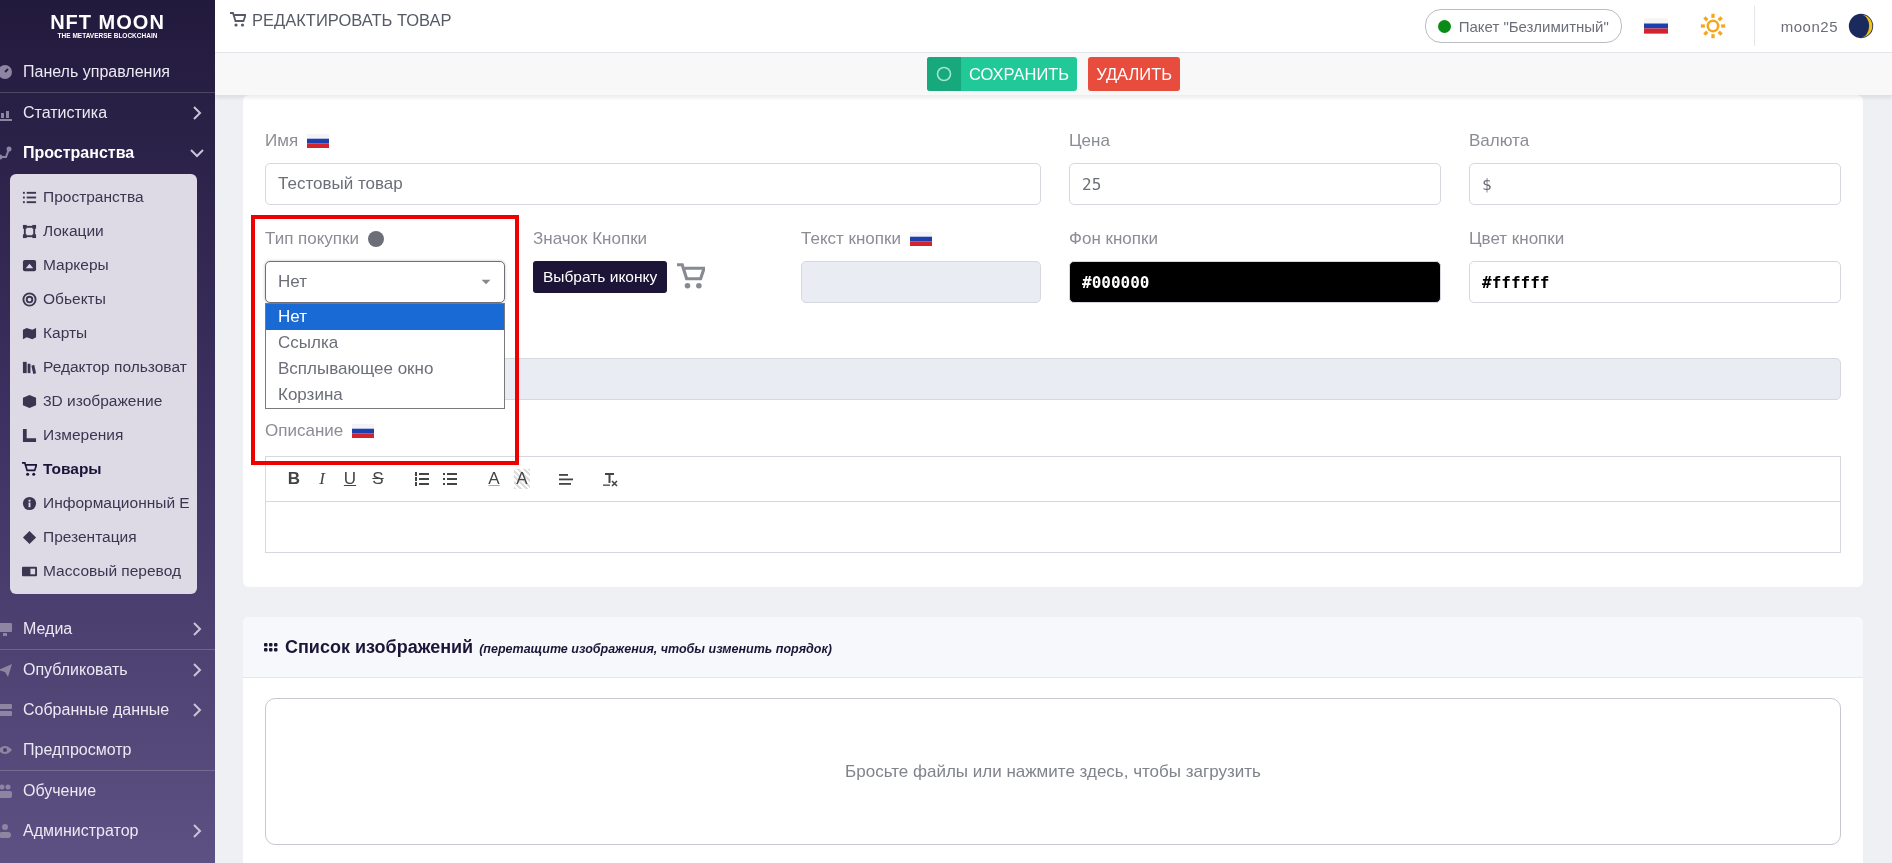 This screenshot has height=863, width=1892. What do you see at coordinates (107, 790) in the screenshot?
I see `sidebar-item: Обучение` at bounding box center [107, 790].